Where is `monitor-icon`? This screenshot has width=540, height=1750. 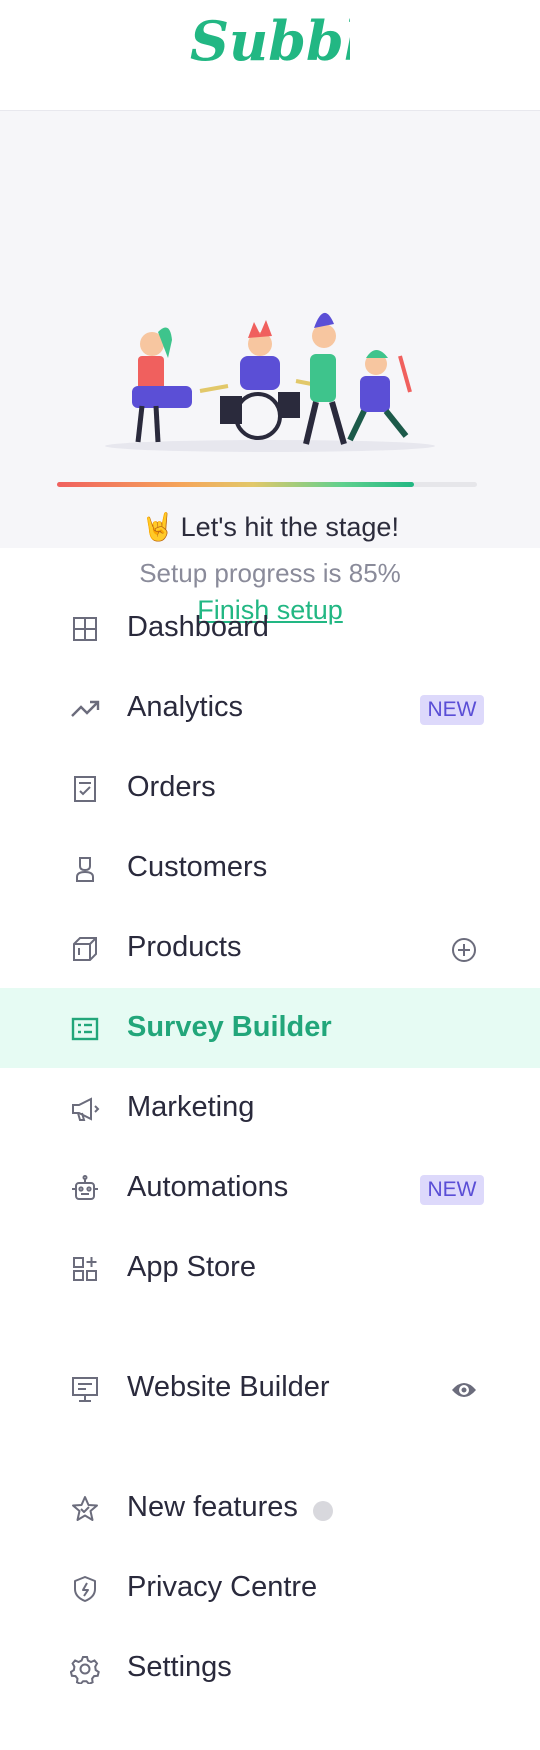
monitor-icon is located at coordinates (85, 1389).